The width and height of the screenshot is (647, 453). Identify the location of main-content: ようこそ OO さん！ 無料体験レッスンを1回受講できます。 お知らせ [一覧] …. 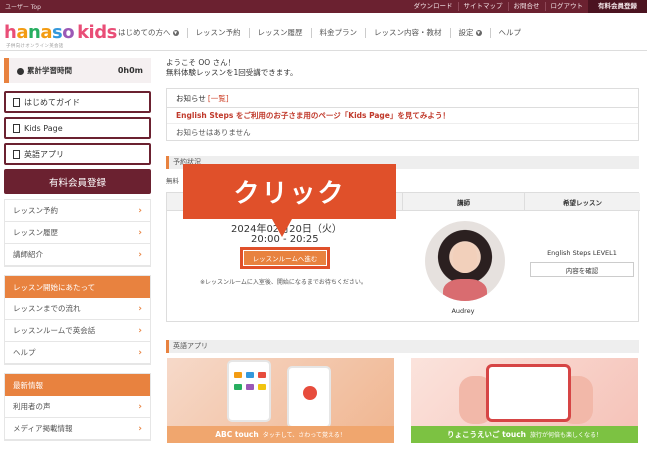
(402, 99).